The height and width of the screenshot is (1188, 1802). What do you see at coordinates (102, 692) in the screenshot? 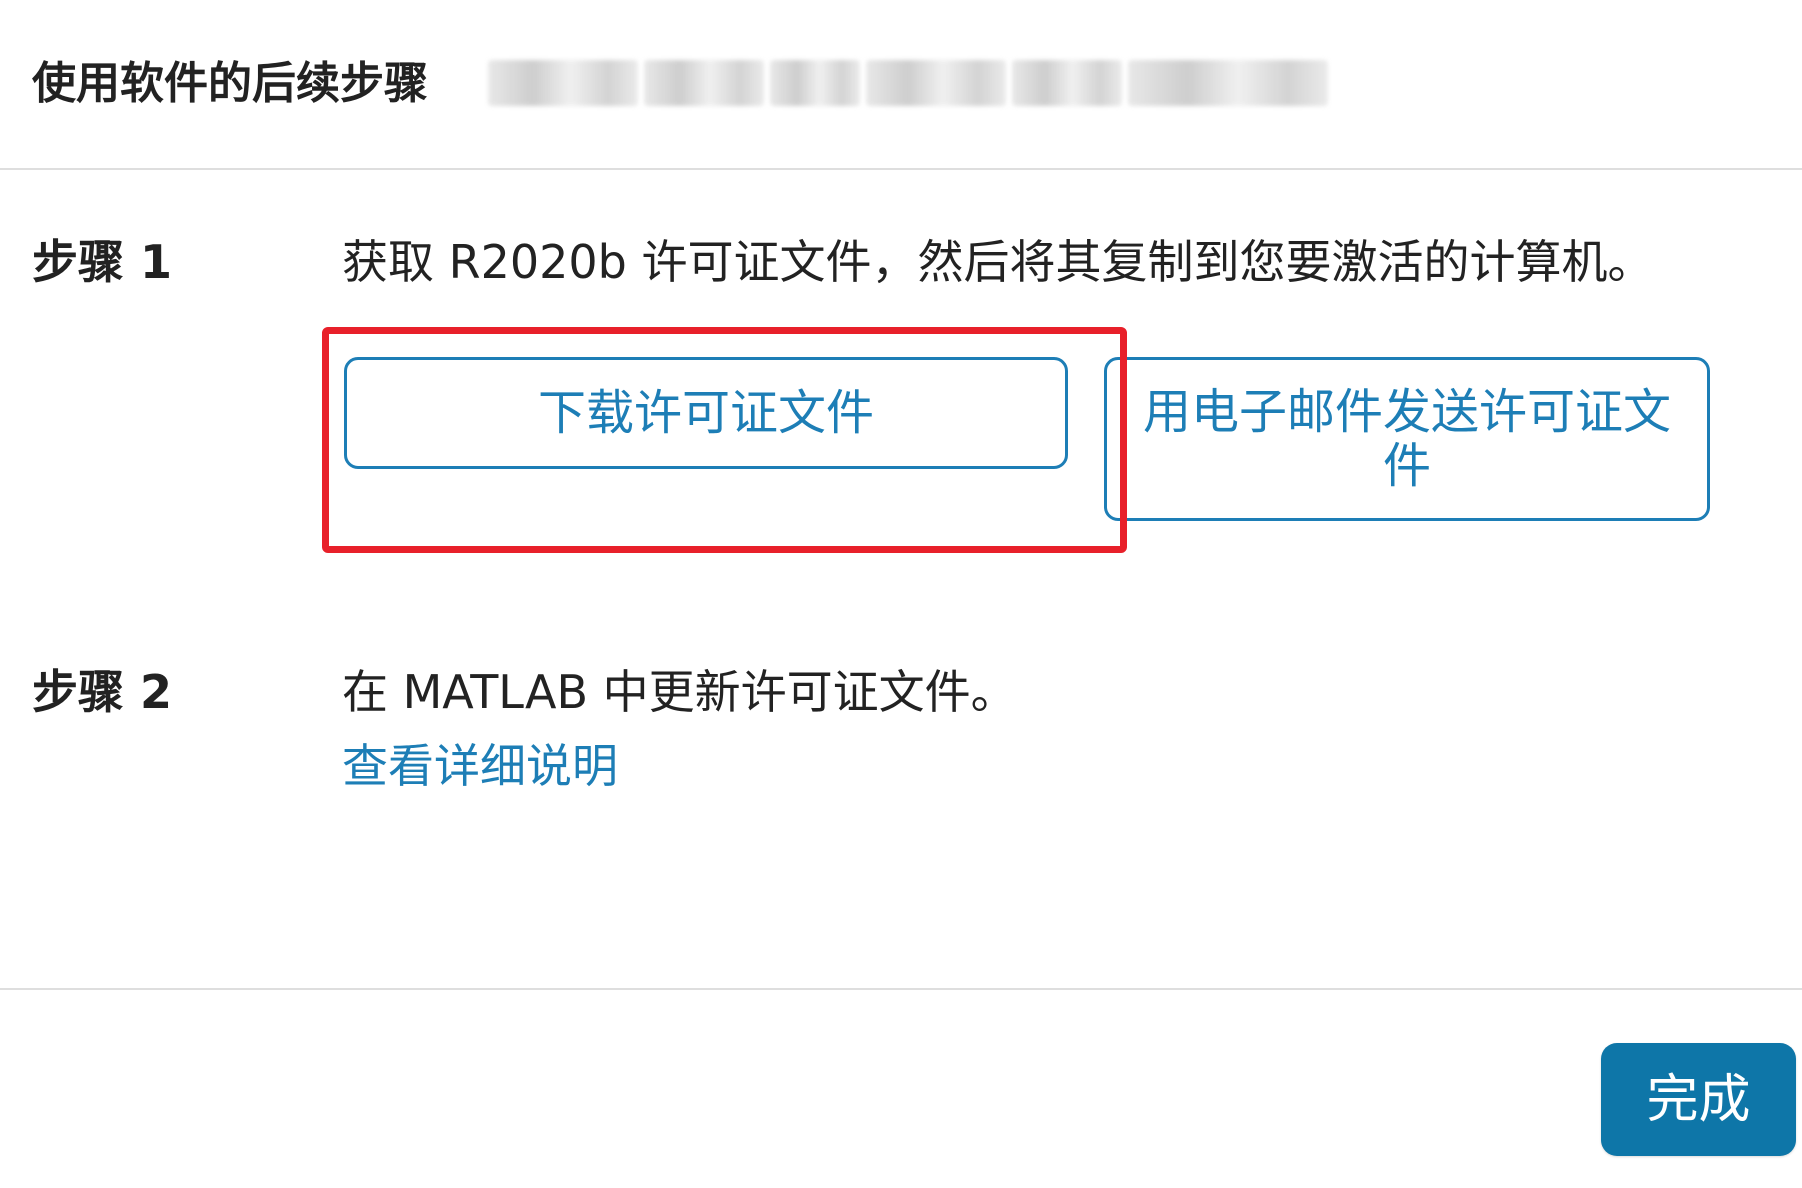
I see `step-2-label: 步骤 2` at bounding box center [102, 692].